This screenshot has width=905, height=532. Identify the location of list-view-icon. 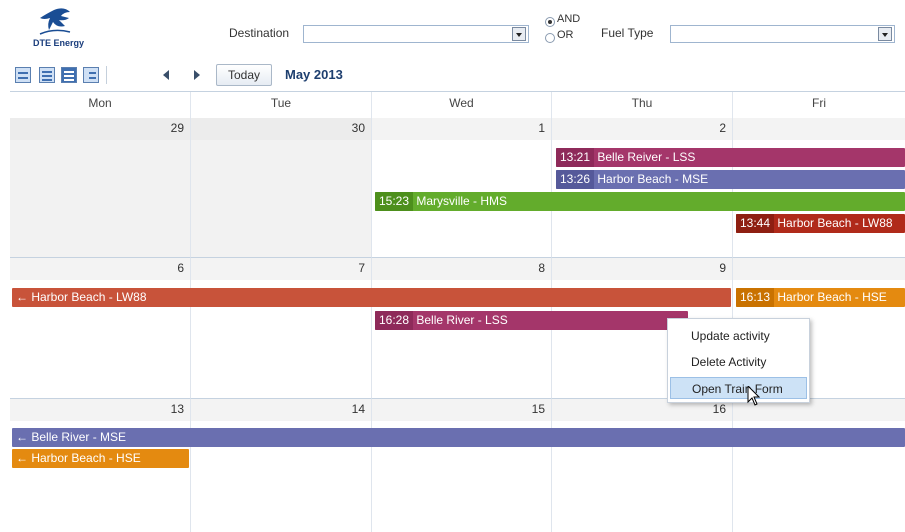
(91, 75).